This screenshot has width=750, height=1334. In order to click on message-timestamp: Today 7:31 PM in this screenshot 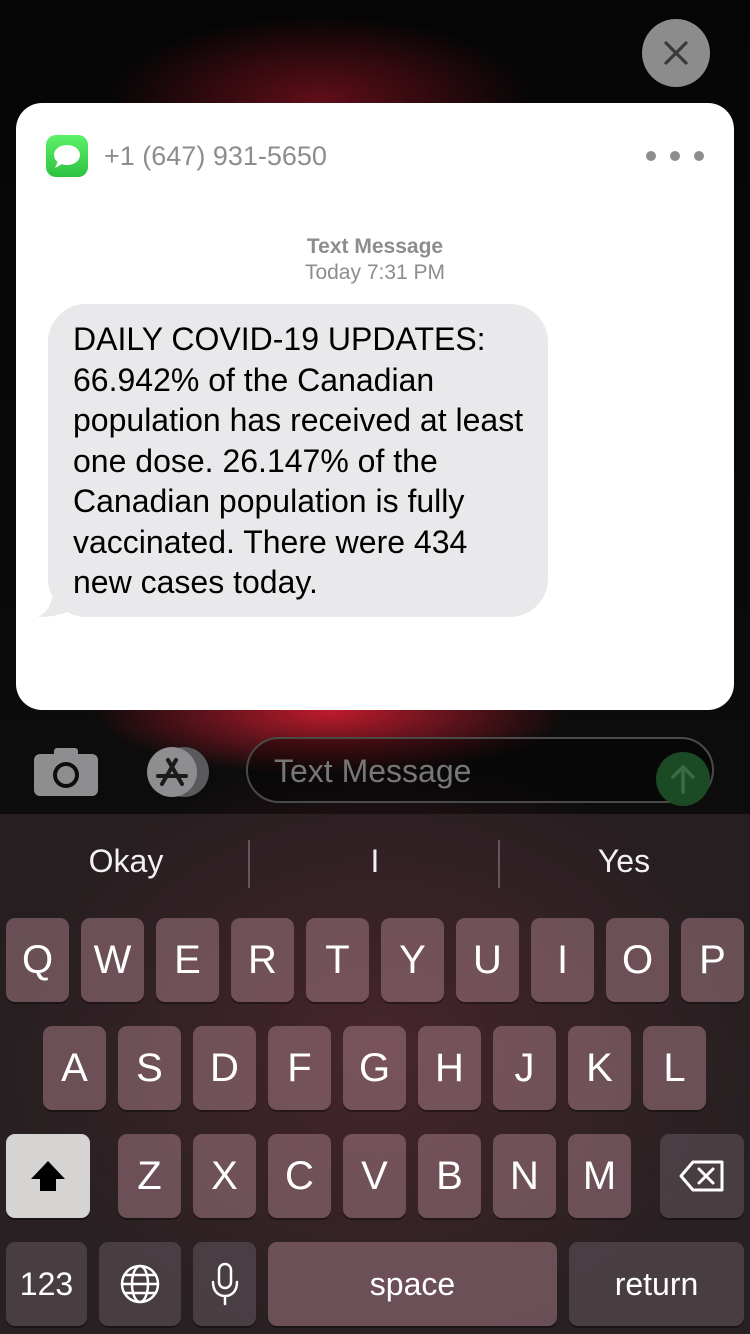, I will do `click(375, 272)`.